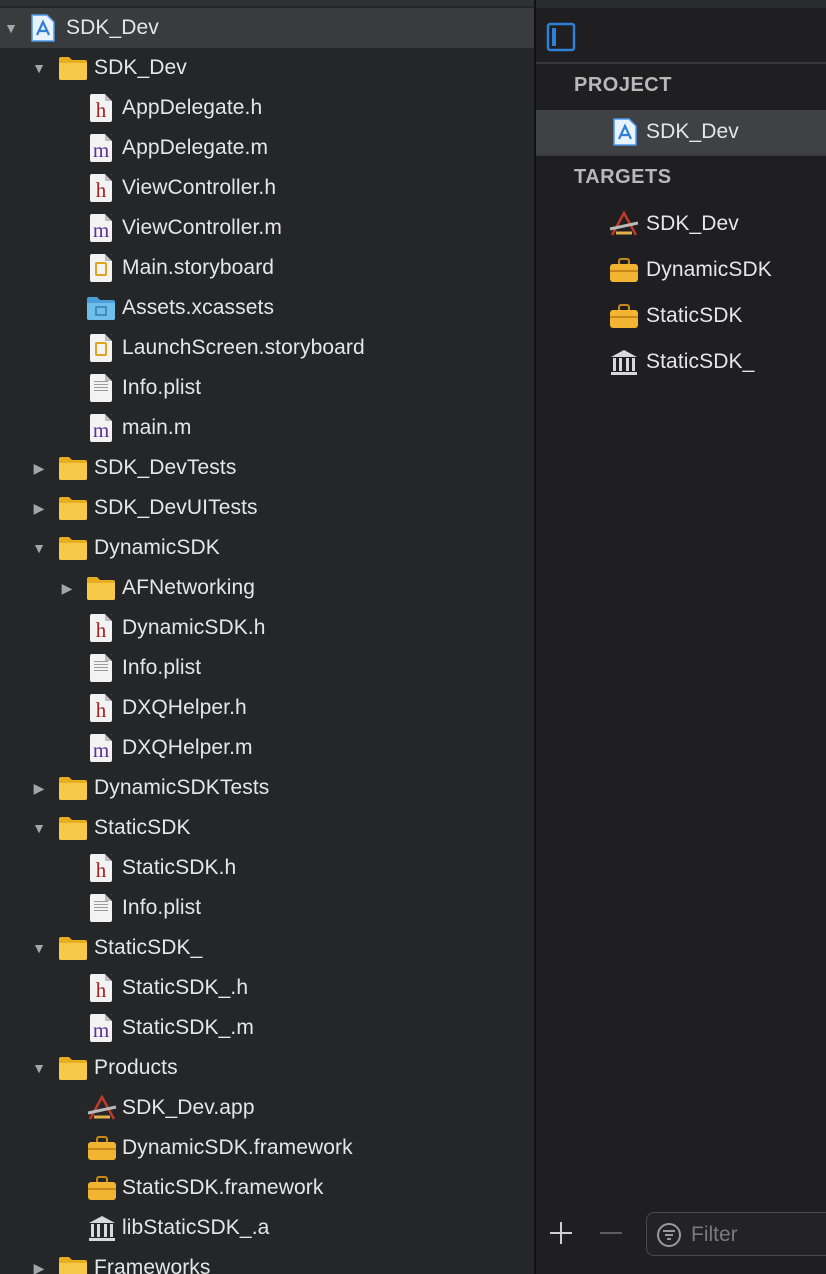 The width and height of the screenshot is (826, 1274). I want to click on framework-icon, so click(101, 1148).